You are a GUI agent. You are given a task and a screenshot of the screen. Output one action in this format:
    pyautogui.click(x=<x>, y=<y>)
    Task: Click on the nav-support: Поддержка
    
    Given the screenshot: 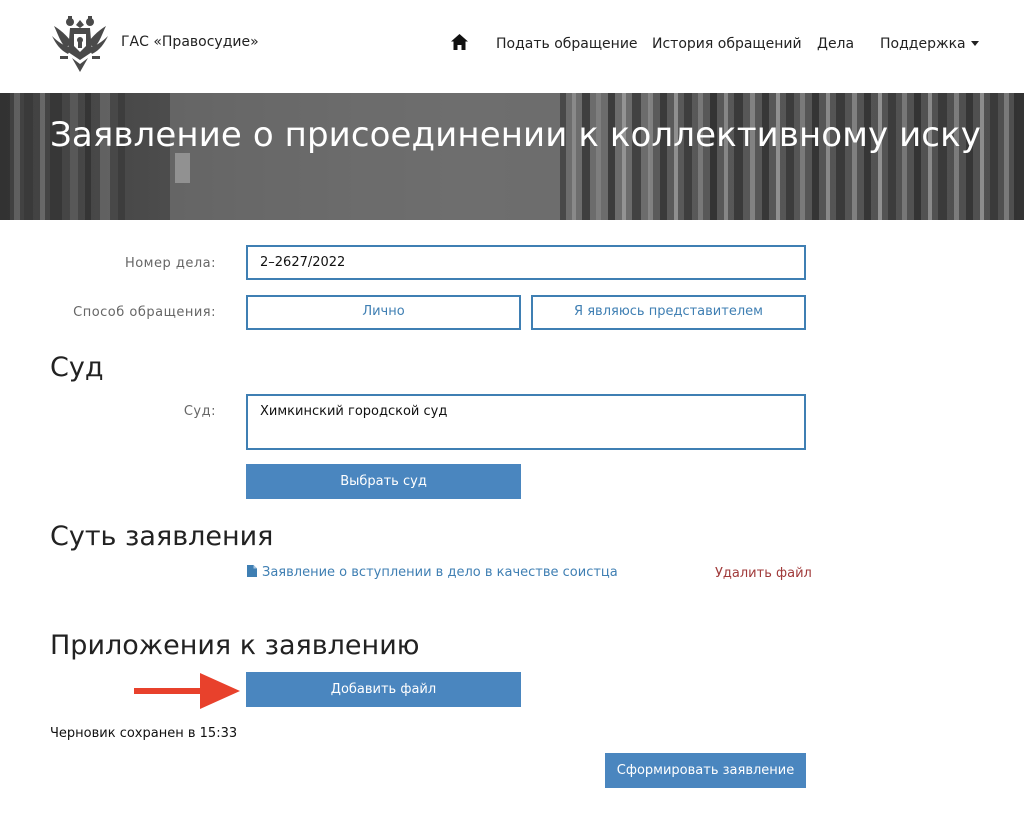 What is the action you would take?
    pyautogui.click(x=929, y=44)
    